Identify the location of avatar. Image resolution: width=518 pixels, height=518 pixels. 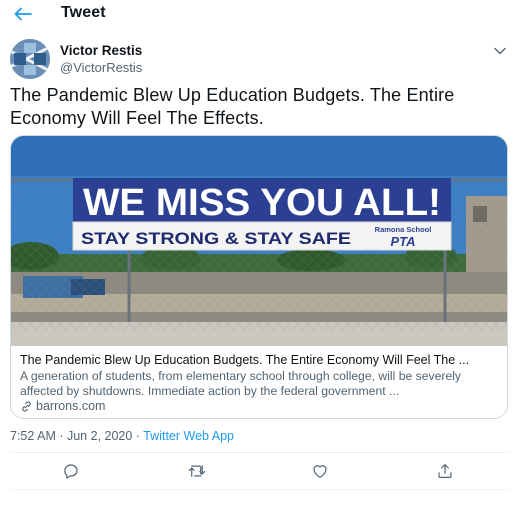
(30, 59).